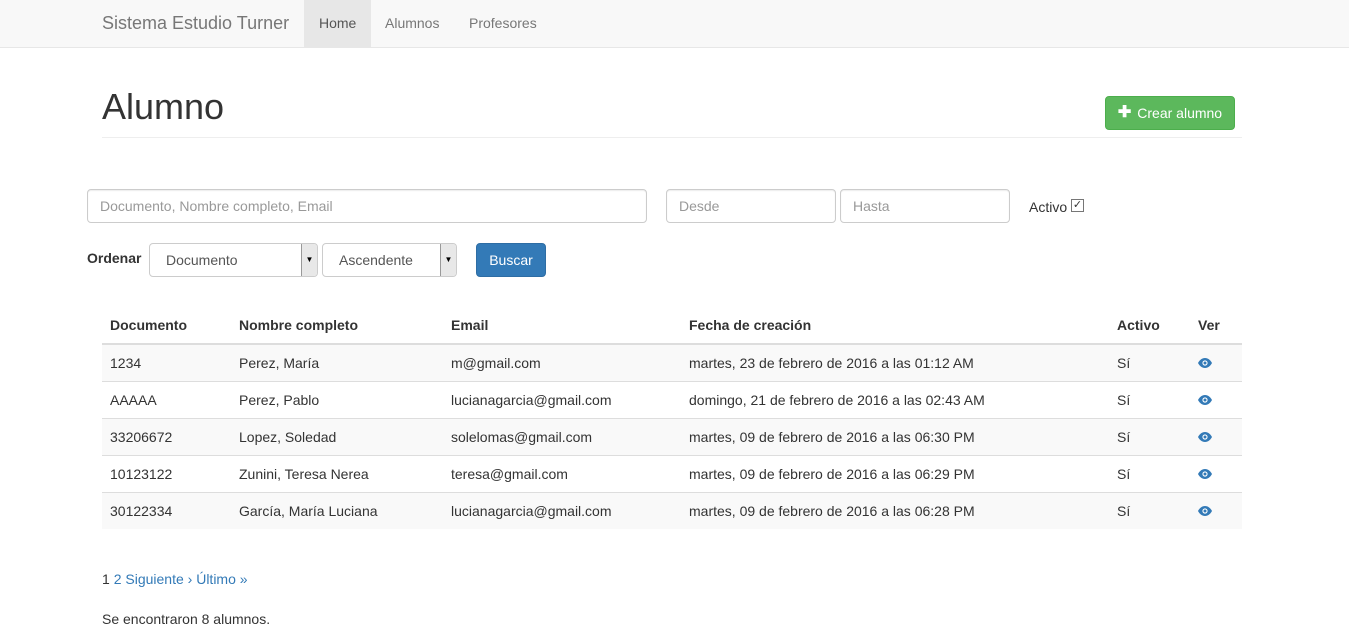 This screenshot has width=1349, height=644. I want to click on cell-email: teresa@gmail.com, so click(562, 473).